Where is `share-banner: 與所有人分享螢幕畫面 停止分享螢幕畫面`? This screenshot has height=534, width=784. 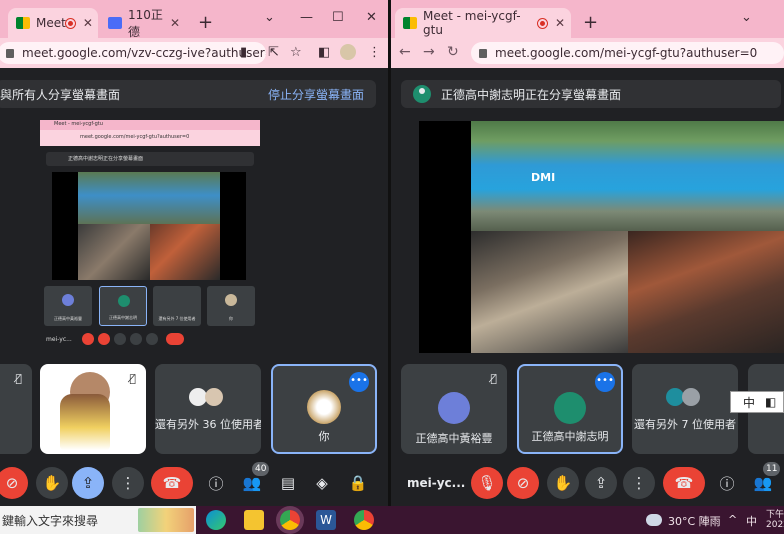
share-banner: 與所有人分享螢幕畫面 停止分享螢幕畫面 is located at coordinates (188, 94).